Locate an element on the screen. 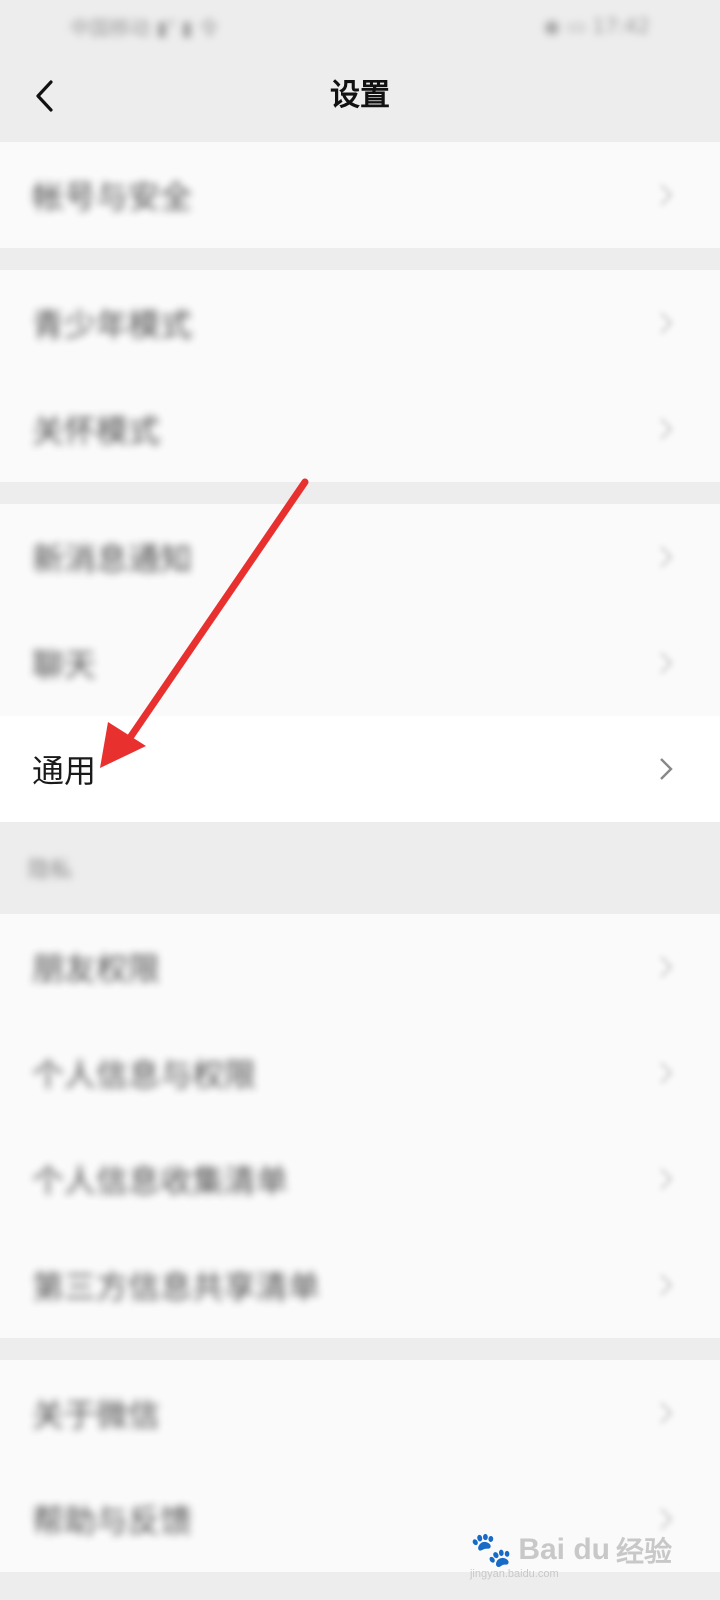 This screenshot has height=1600, width=720. settings-item-label: 个人信息与权限 is located at coordinates (144, 1075).